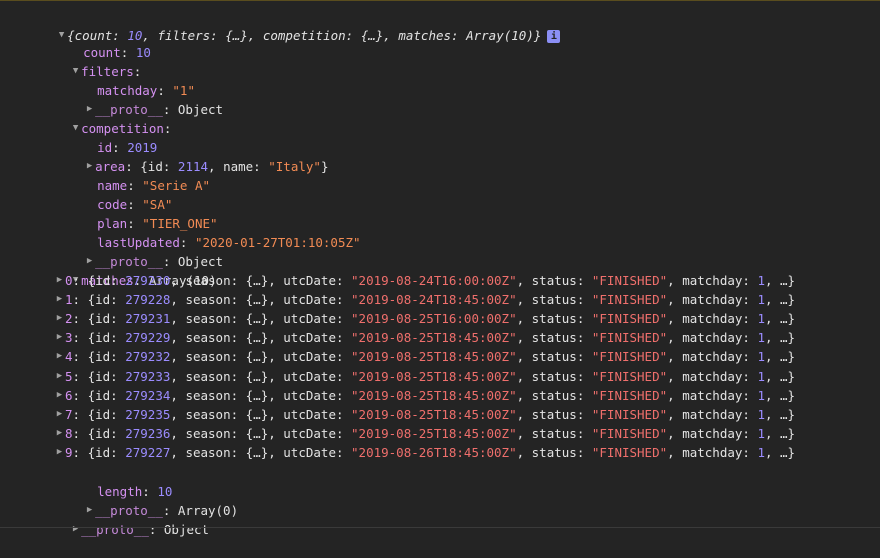  I want to click on match-id-value: 279228, so click(148, 300).